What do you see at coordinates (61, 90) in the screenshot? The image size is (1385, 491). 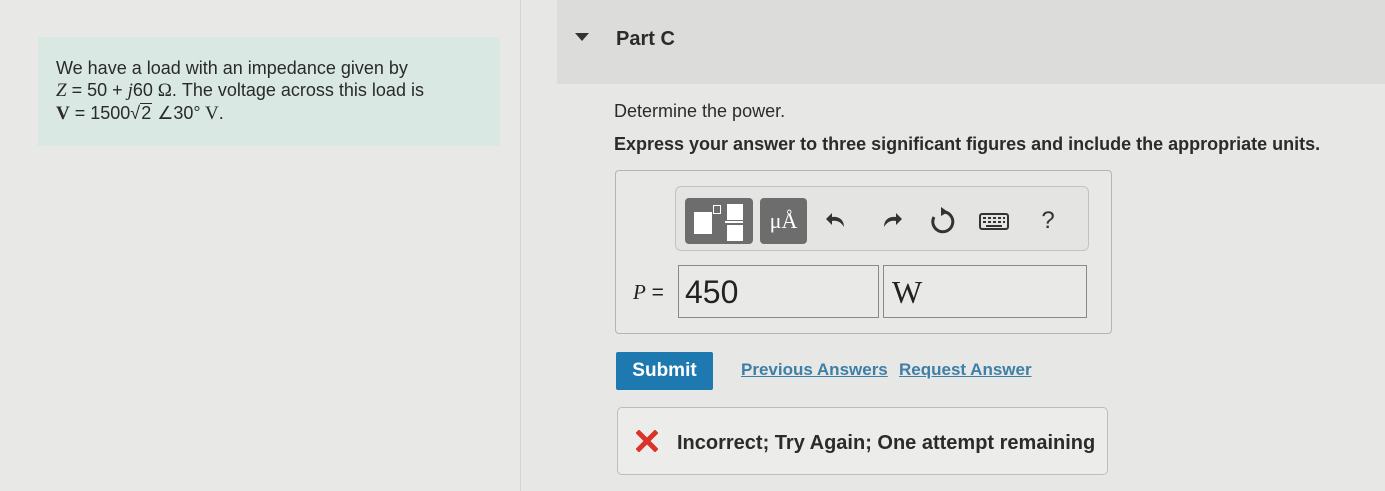 I see `impedance-symbol: Z` at bounding box center [61, 90].